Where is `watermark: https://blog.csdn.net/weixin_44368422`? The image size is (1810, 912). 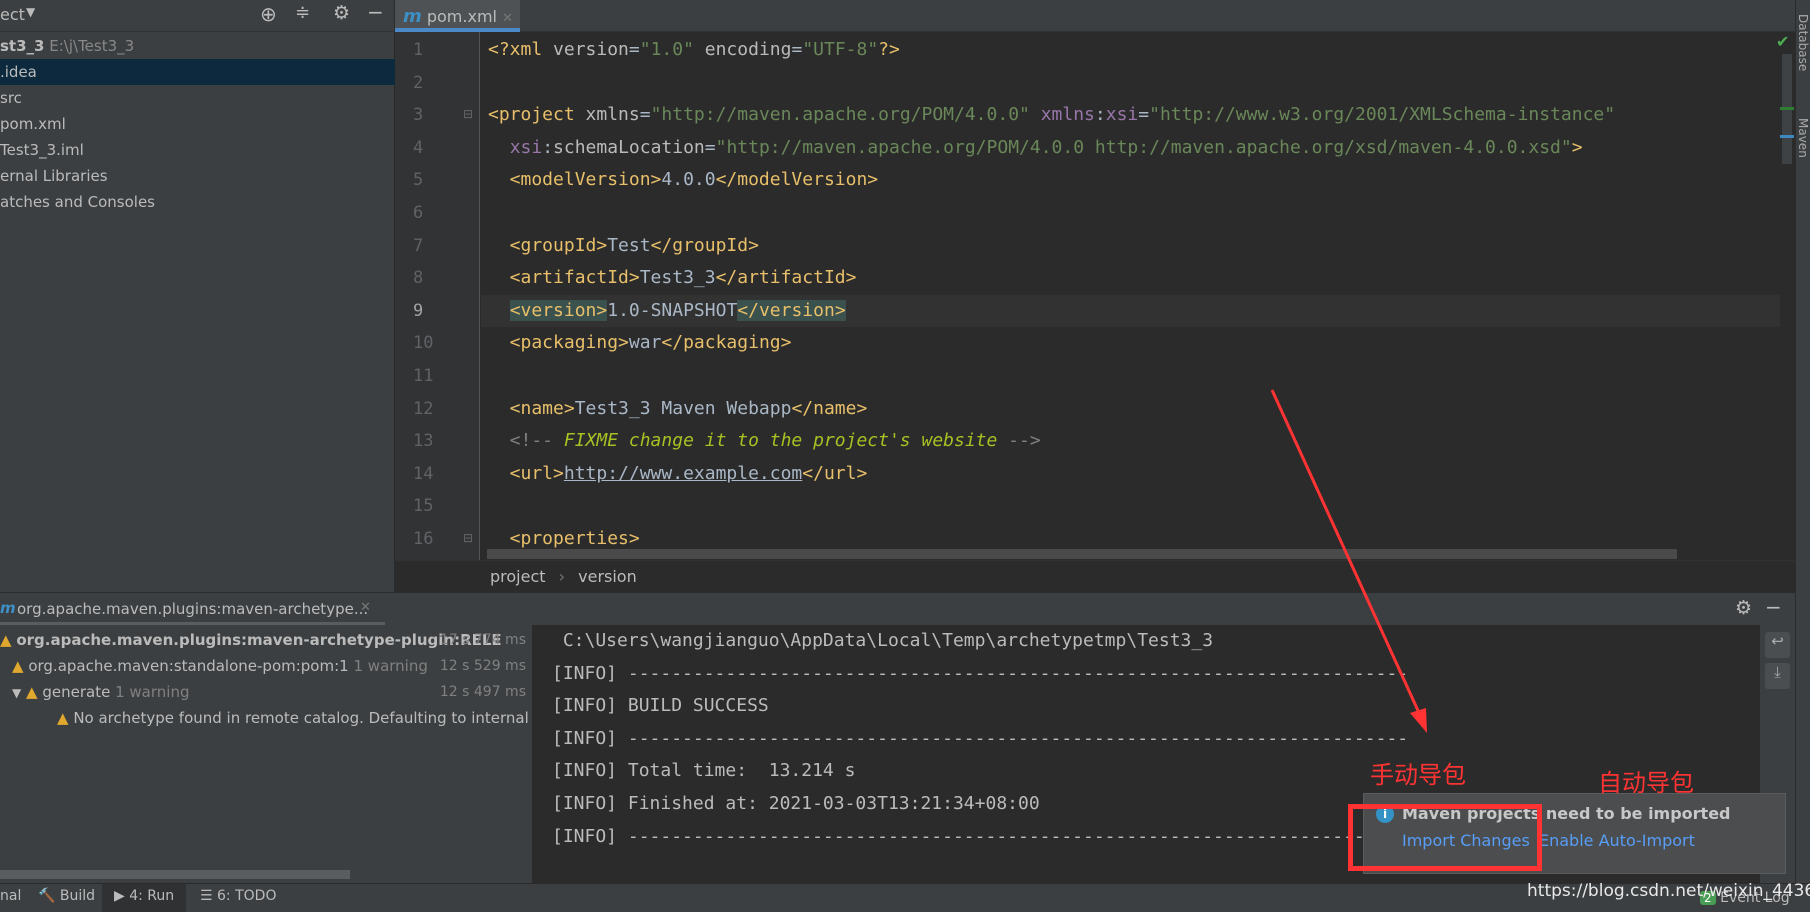
watermark: https://blog.csdn.net/weixin_44368422 is located at coordinates (1668, 891).